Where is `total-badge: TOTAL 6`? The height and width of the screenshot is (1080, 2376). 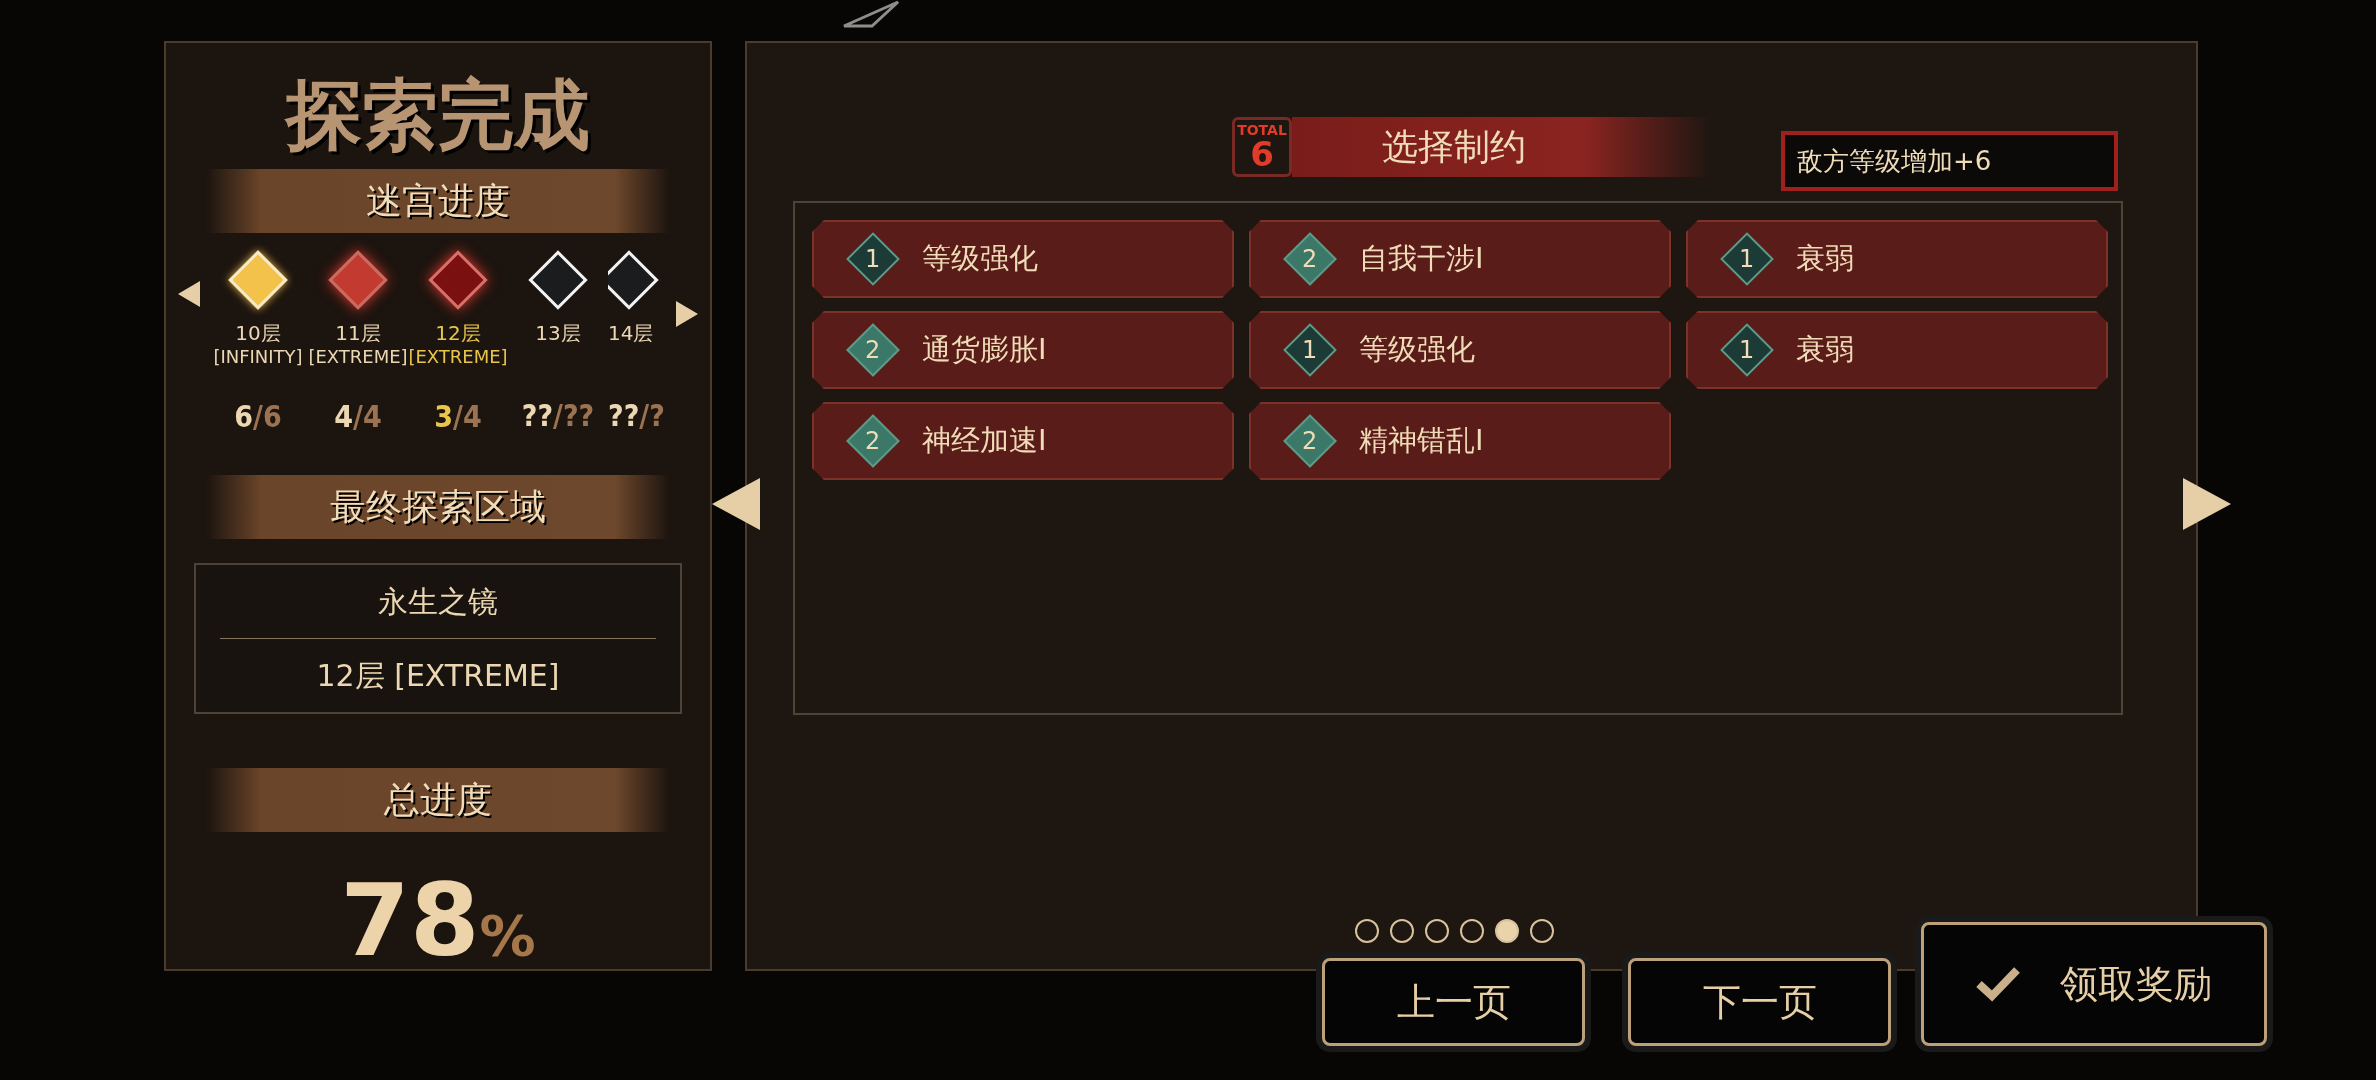
total-badge: TOTAL 6 is located at coordinates (1262, 147).